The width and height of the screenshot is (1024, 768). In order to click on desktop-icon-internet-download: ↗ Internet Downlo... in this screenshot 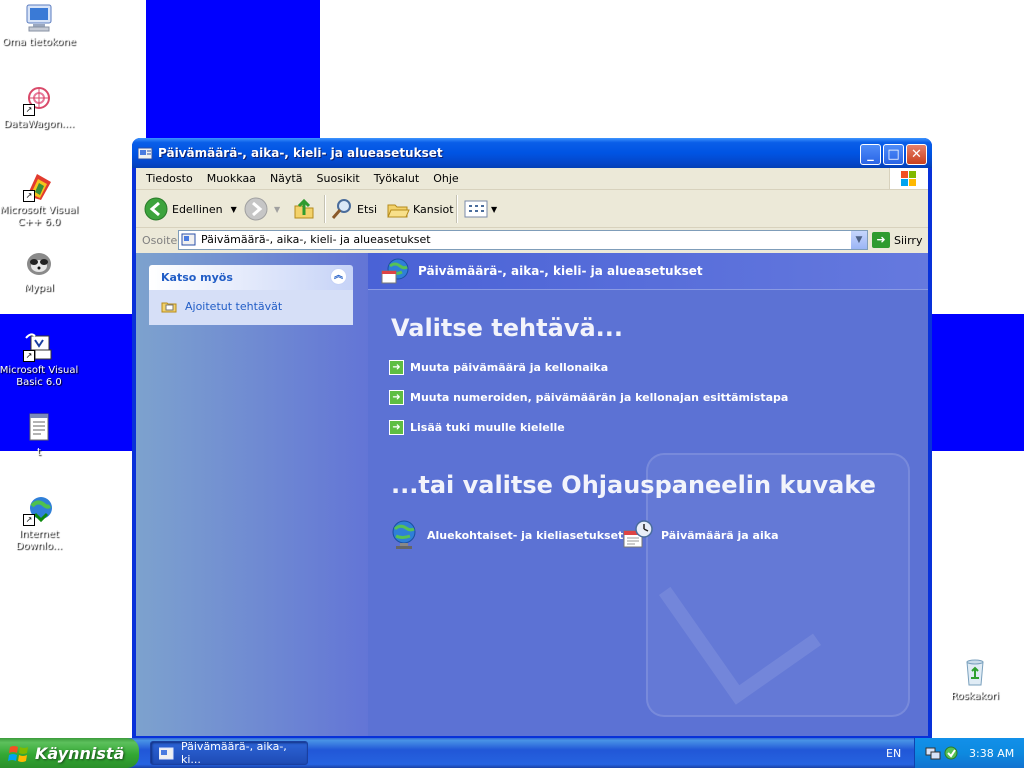, I will do `click(40, 523)`.